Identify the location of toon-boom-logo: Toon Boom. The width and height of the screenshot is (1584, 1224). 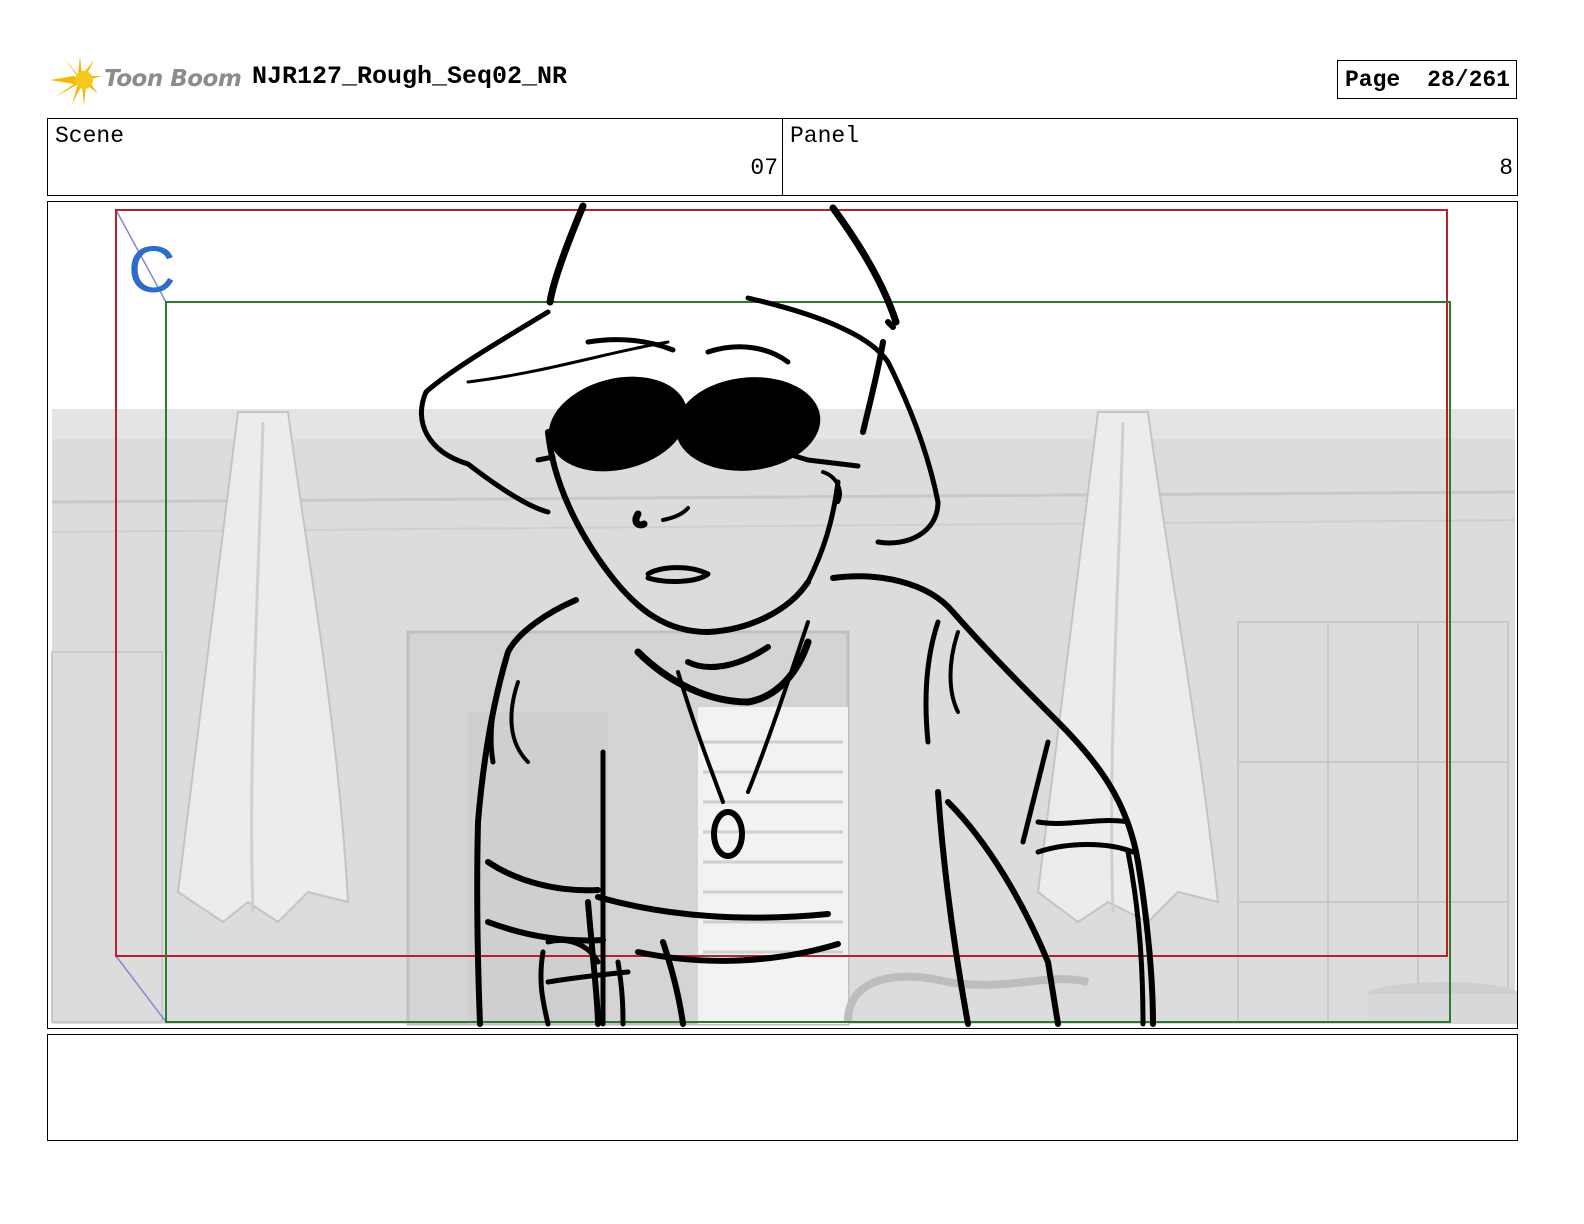
(146, 80).